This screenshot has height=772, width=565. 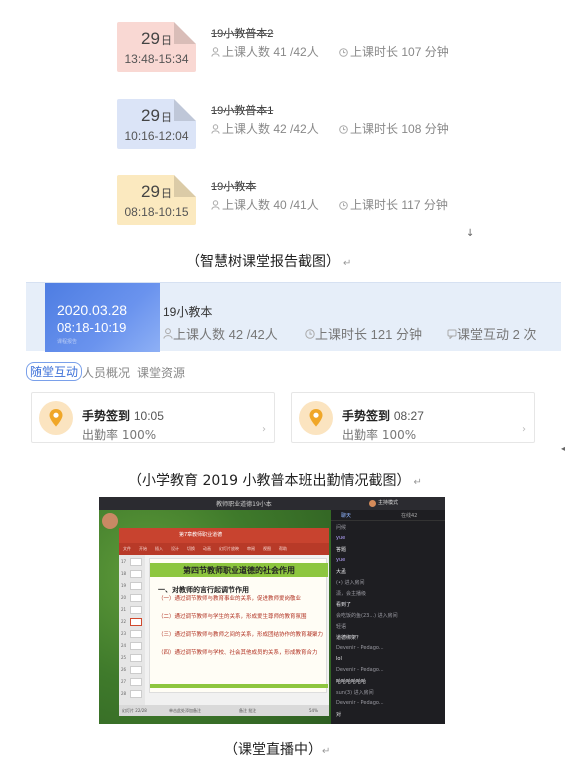 I want to click on attendees-stat: 上课人数 41 /42人, so click(x=265, y=51).